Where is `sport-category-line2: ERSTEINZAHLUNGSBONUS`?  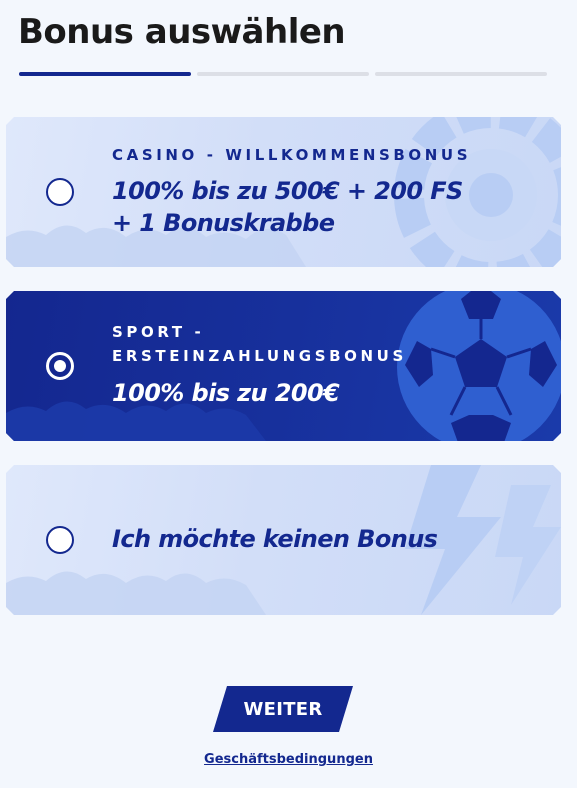 sport-category-line2: ERSTEINZAHLUNGSBONUS is located at coordinates (259, 356).